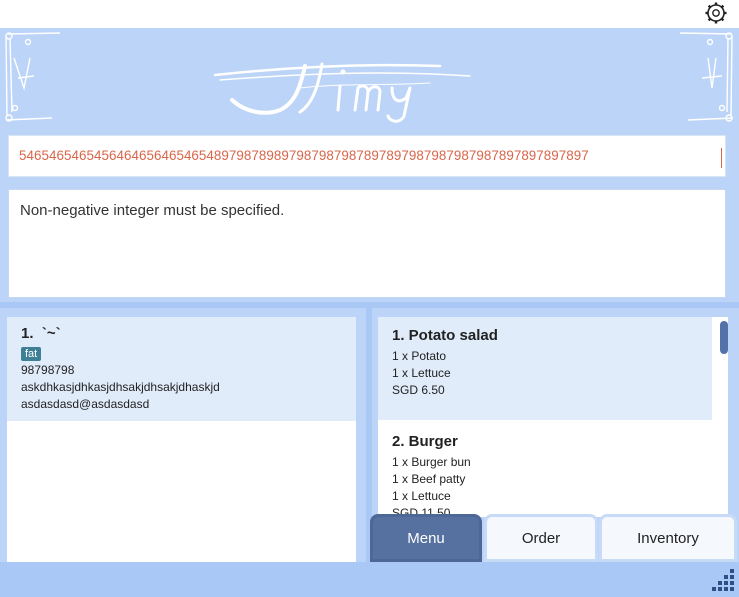 This screenshot has height=597, width=739. What do you see at coordinates (418, 390) in the screenshot?
I see `menu-item-price: SGD 6.50` at bounding box center [418, 390].